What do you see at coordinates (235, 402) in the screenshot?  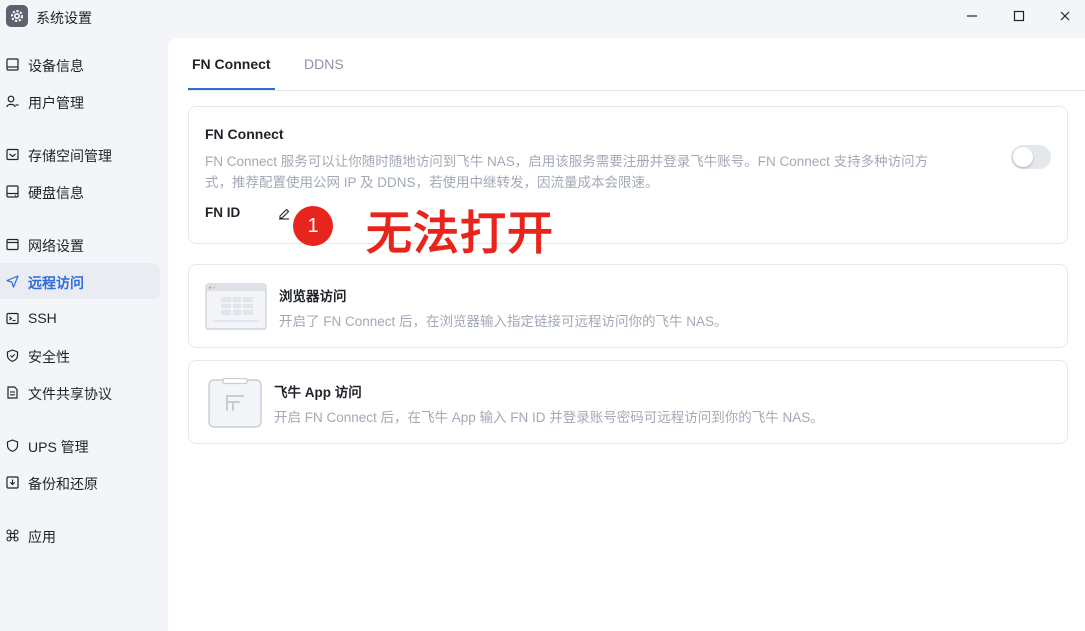 I see `phone-app-icon` at bounding box center [235, 402].